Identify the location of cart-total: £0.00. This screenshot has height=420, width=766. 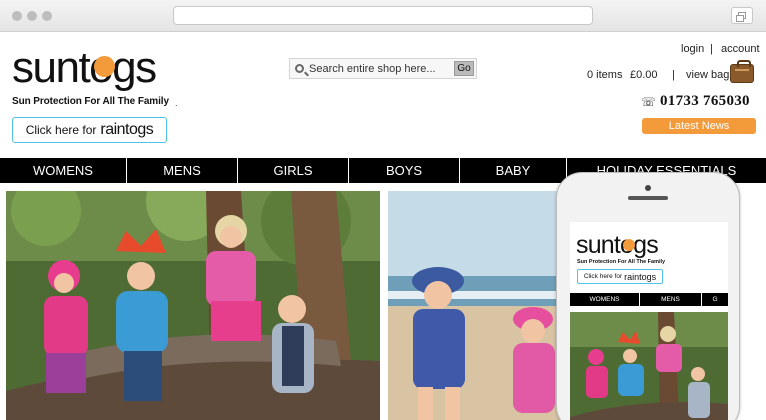
(644, 75).